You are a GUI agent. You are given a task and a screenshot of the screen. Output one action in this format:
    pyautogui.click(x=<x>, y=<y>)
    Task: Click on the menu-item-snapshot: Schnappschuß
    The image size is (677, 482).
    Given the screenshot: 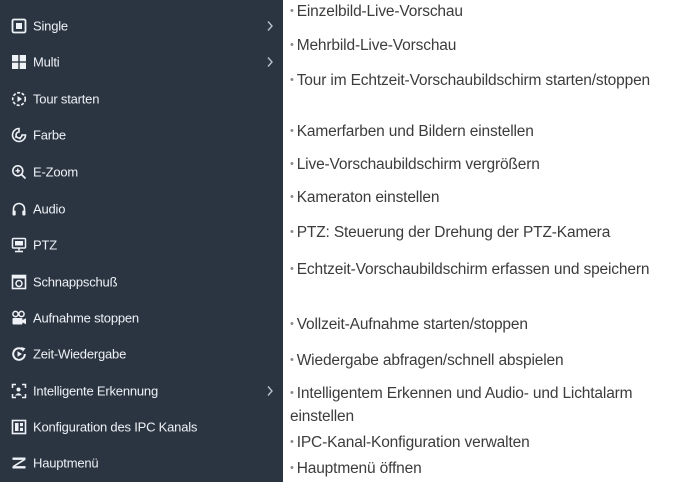 What is the action you would take?
    pyautogui.click(x=141, y=282)
    